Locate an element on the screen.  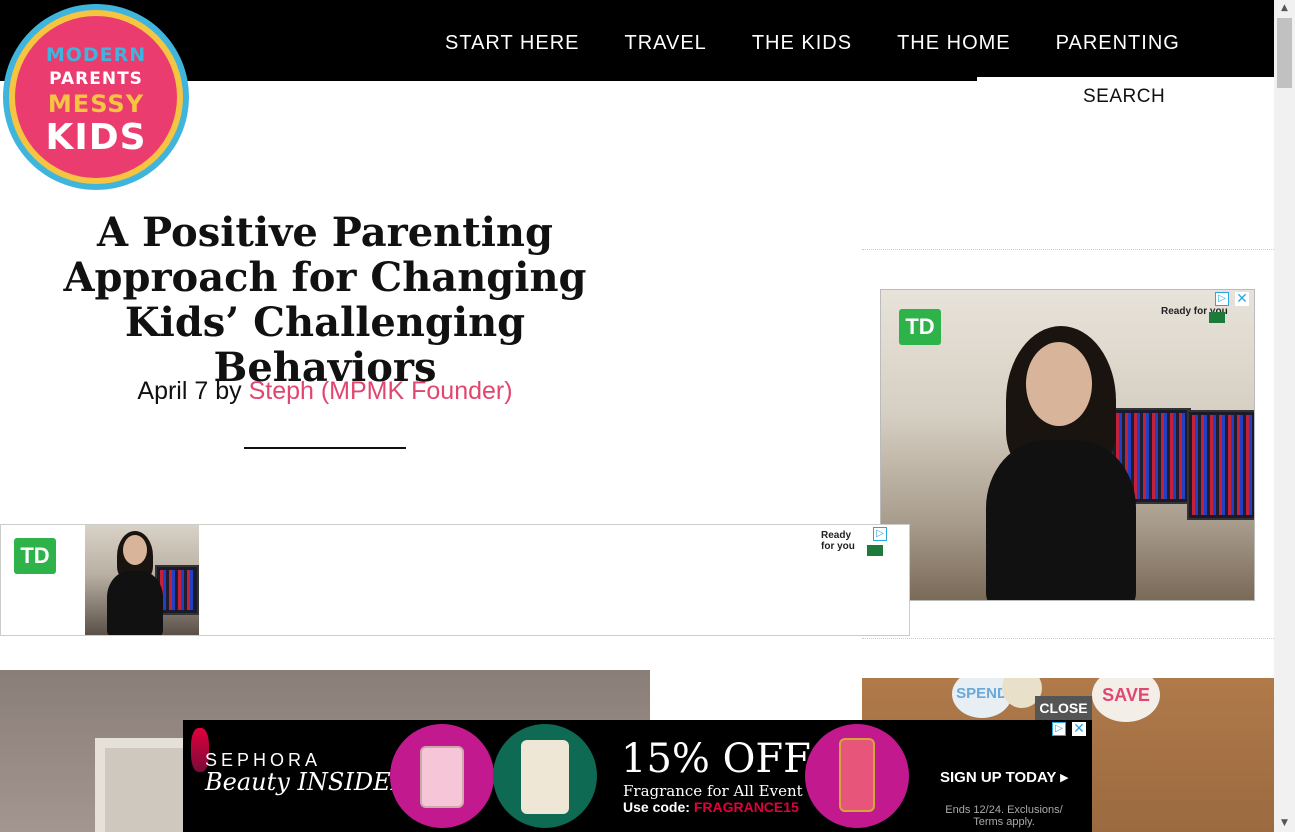
logo-text-parents: PARENTS is located at coordinates (96, 79).